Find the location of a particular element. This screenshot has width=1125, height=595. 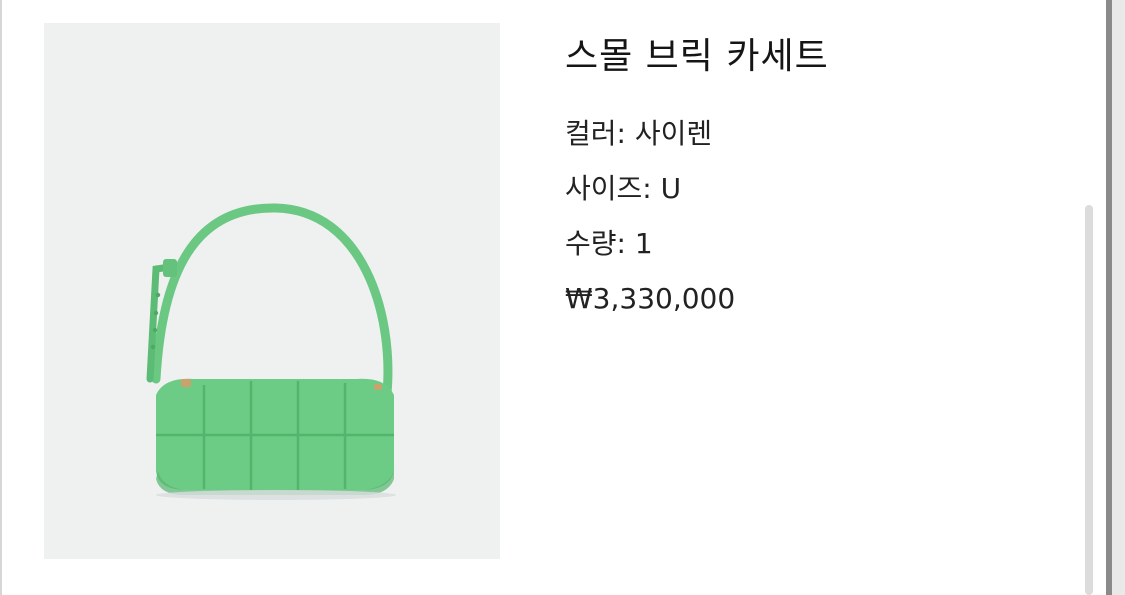

product-title: 스몰 브릭 카세트 is located at coordinates (815, 57).